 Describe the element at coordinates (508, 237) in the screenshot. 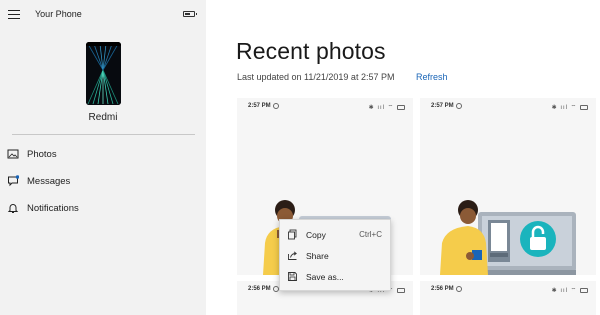

I see `person-lock-illustration` at that location.